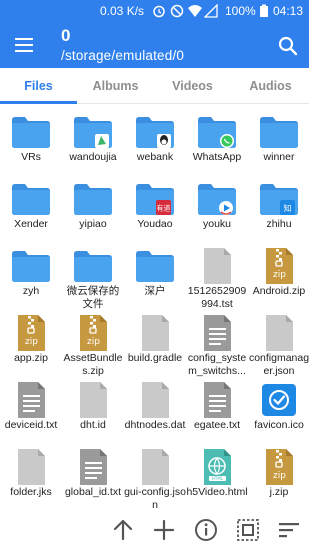 The height and width of the screenshot is (550, 320). I want to click on folder-item: winner, so click(278, 141).